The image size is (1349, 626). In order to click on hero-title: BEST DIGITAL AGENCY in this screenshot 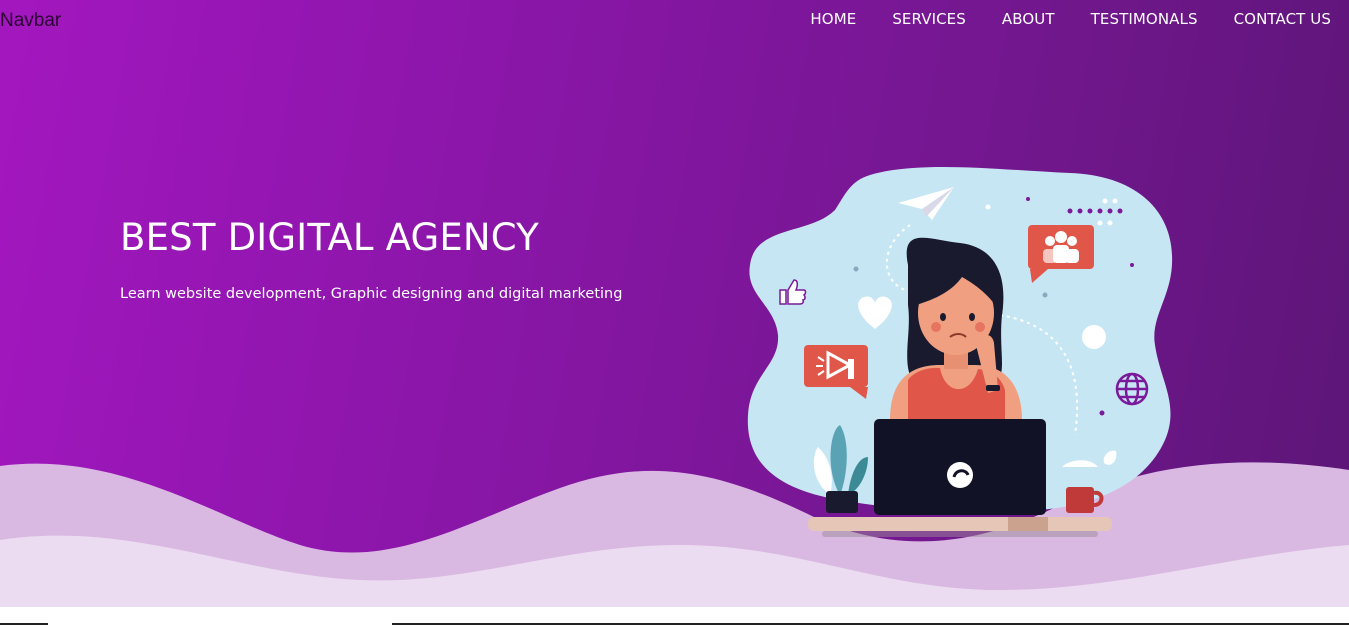, I will do `click(329, 237)`.